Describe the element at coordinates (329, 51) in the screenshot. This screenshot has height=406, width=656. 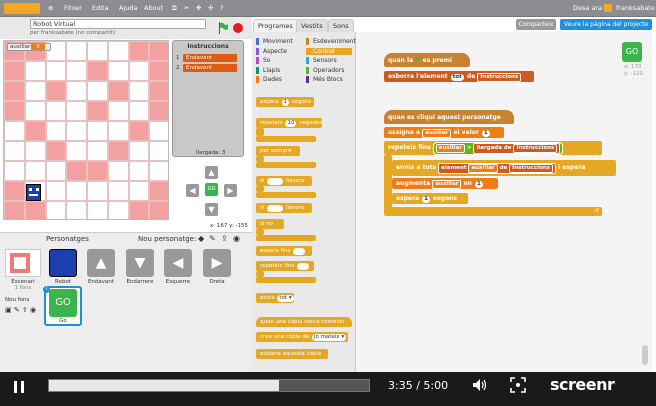
I see `category-control: Control` at that location.